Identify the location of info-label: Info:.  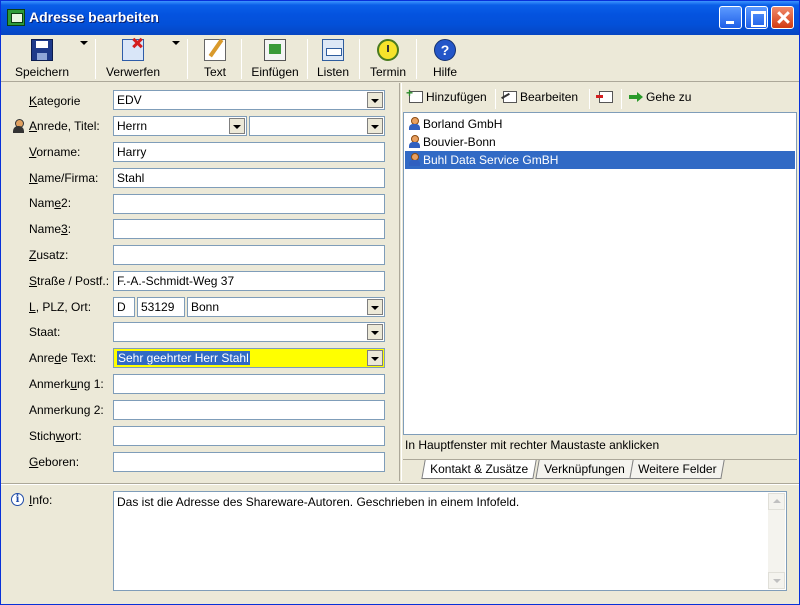
(41, 500).